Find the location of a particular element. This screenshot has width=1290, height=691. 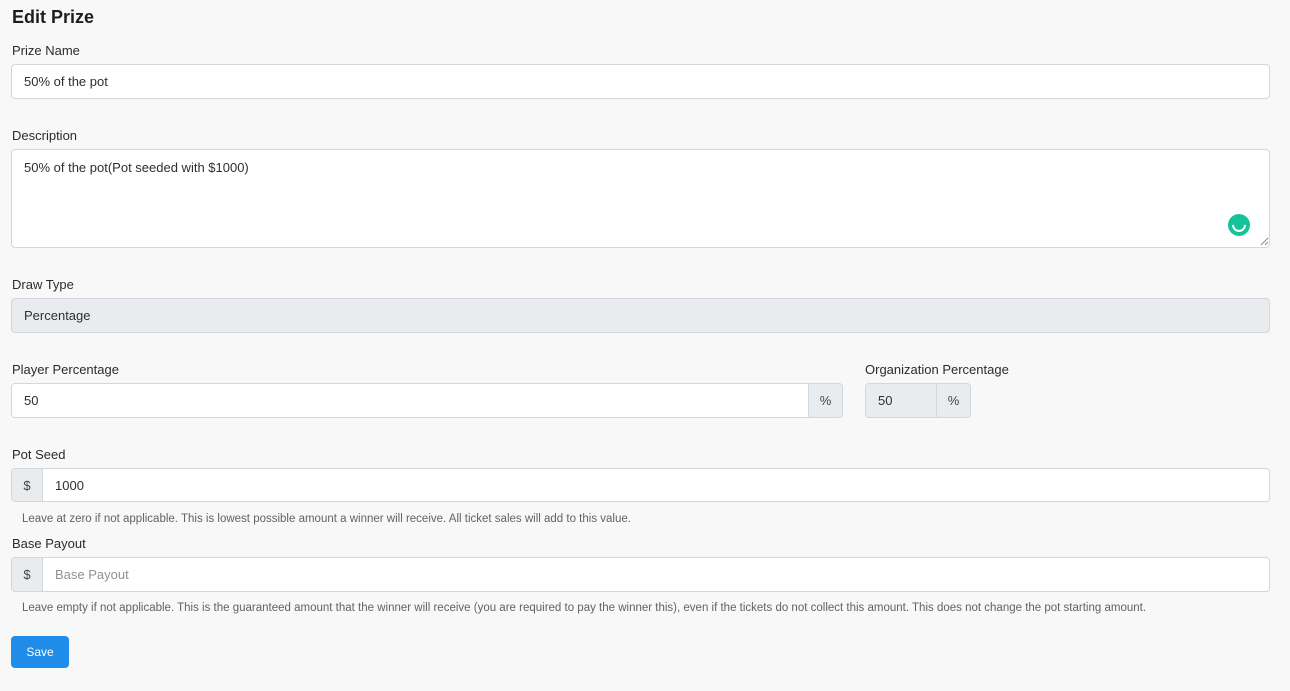

player-percentage-value: 50 is located at coordinates (31, 400).